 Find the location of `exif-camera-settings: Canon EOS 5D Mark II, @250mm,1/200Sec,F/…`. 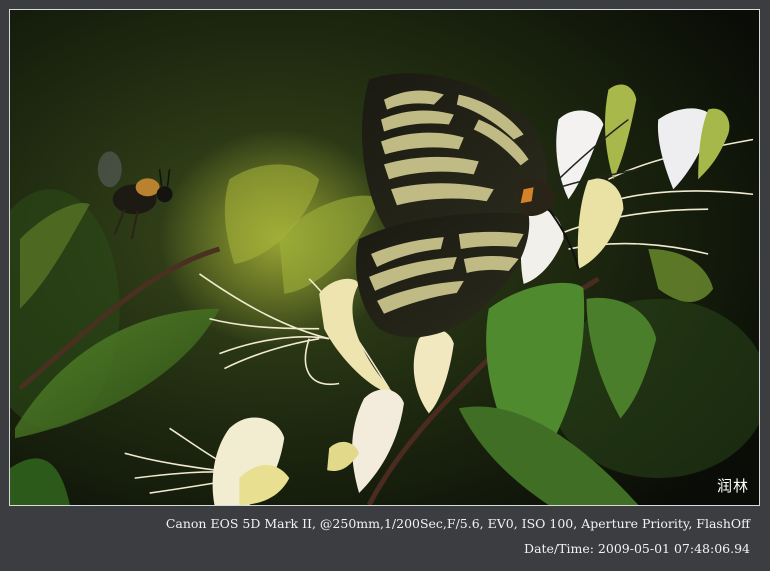

exif-camera-settings: Canon EOS 5D Mark II, @250mm,1/200Sec,F/… is located at coordinates (457, 523).